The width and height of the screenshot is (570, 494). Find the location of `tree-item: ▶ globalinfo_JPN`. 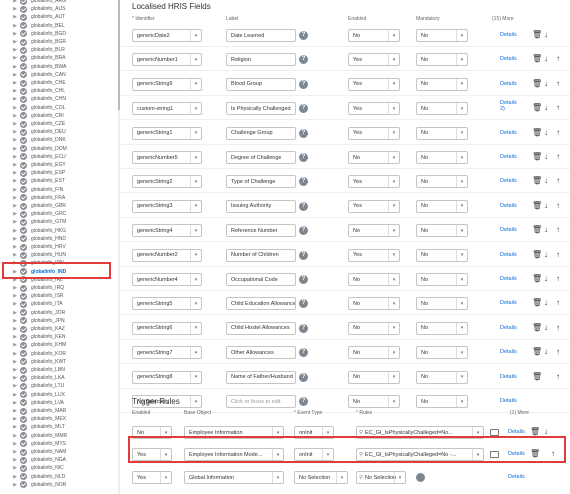

tree-item: ▶ globalinfo_JPN is located at coordinates (59, 321).